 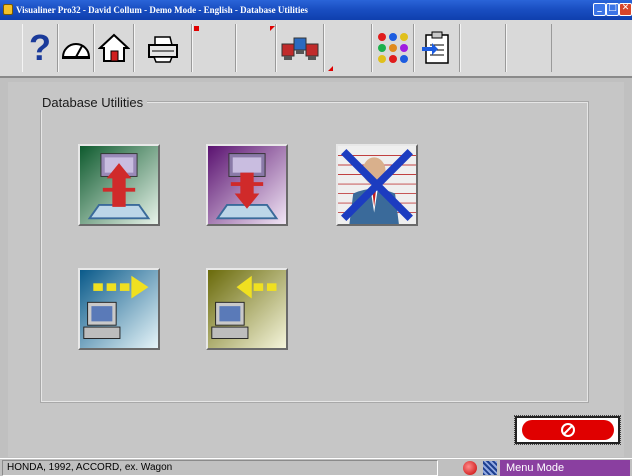 I want to click on import-data-icon, so click(x=247, y=309).